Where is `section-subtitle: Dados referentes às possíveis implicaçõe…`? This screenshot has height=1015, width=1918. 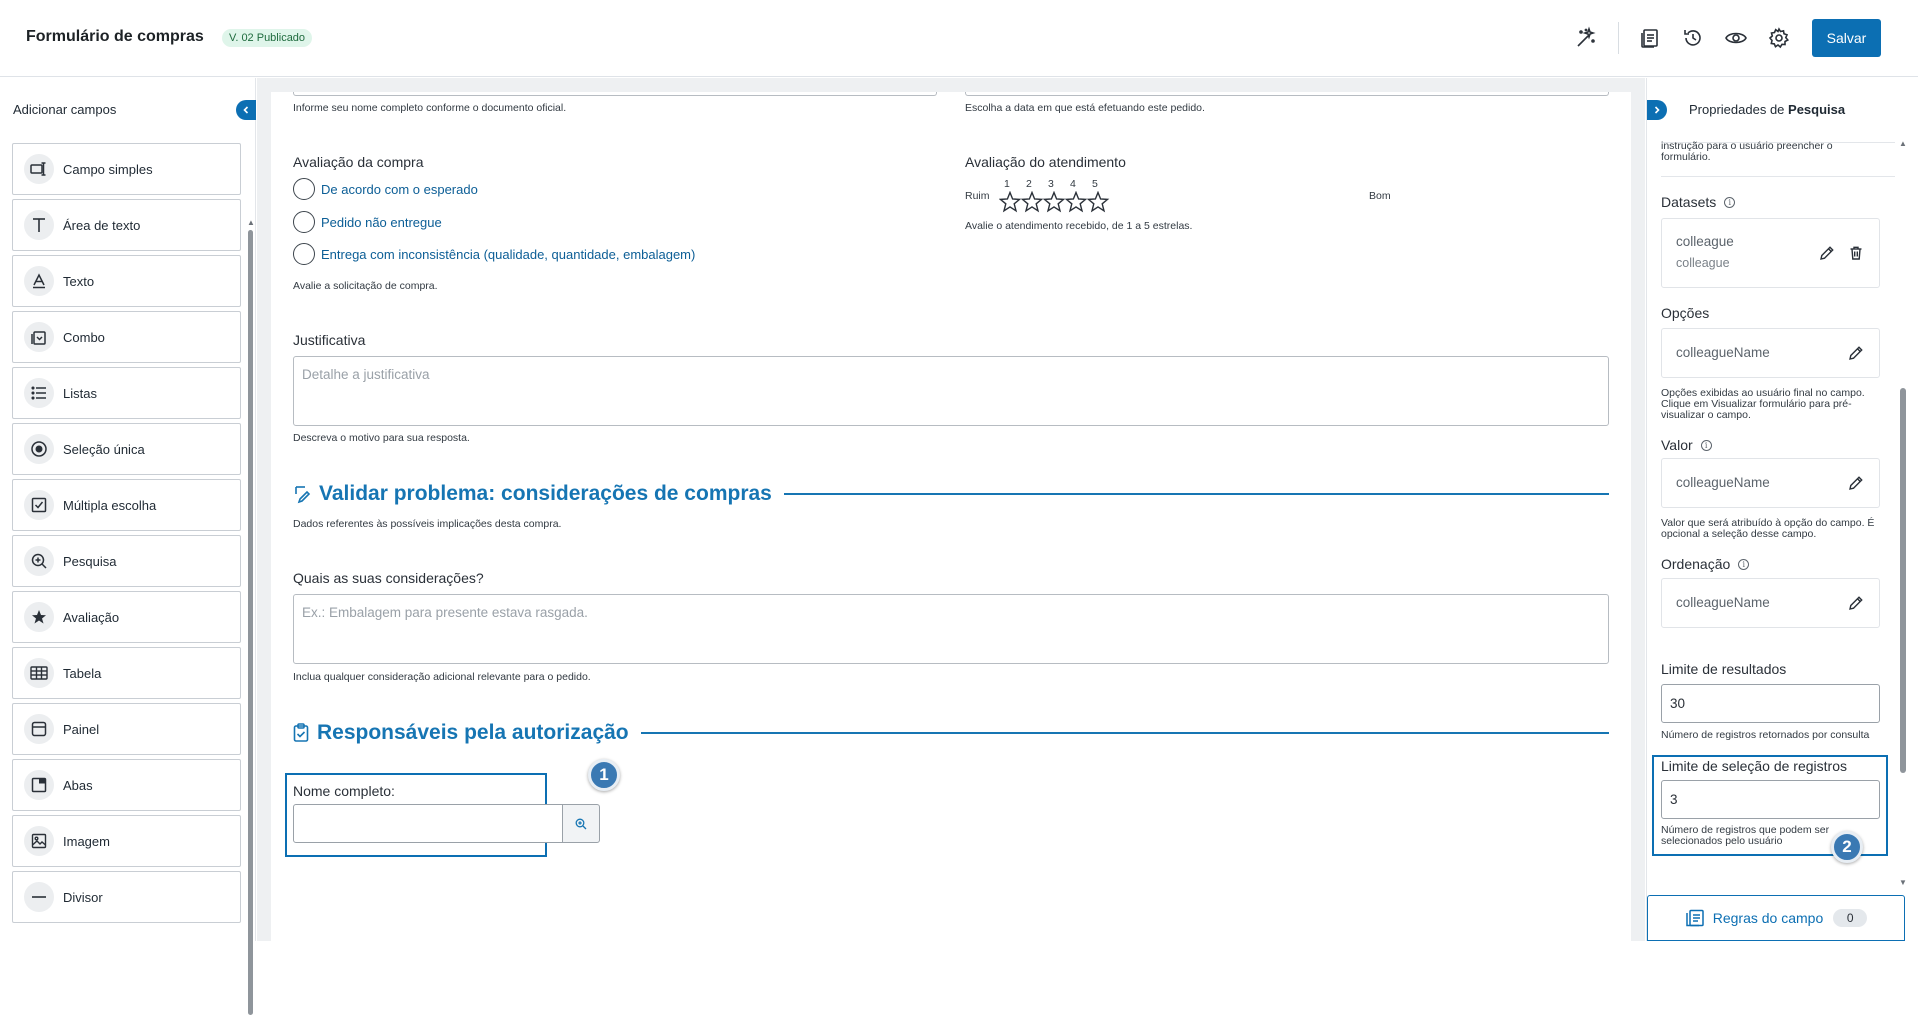
section-subtitle: Dados referentes às possíveis implicaçõe… is located at coordinates (427, 524).